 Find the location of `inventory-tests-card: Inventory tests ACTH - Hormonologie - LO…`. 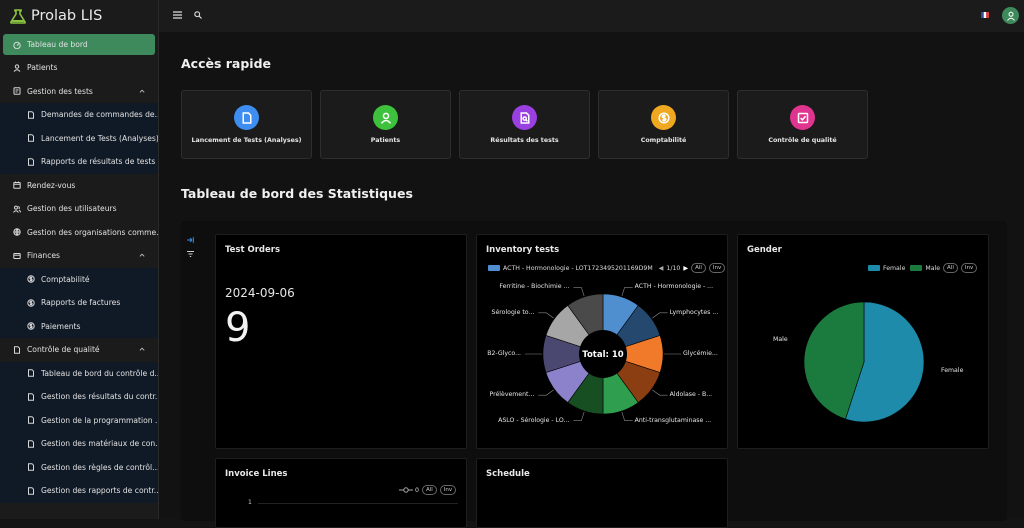

inventory-tests-card: Inventory tests ACTH - Hormonologie - LO… is located at coordinates (602, 341).